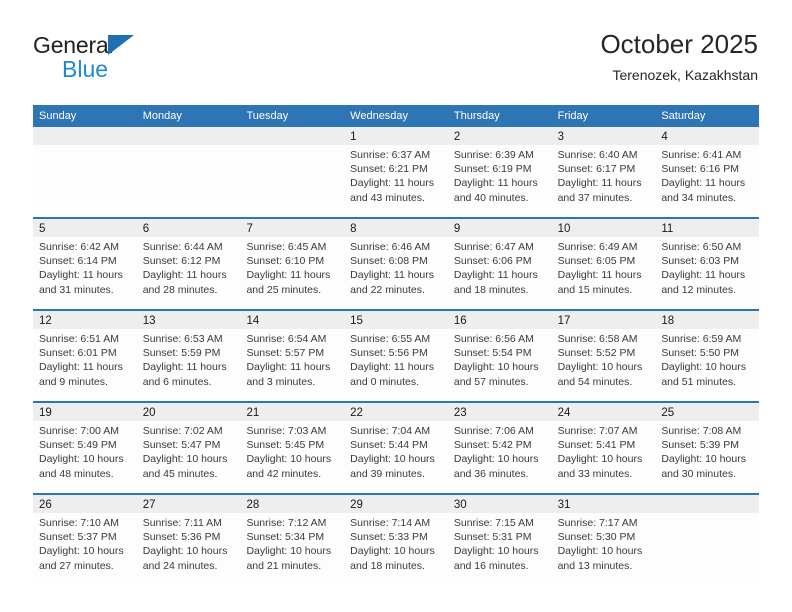 The width and height of the screenshot is (792, 612). Describe the element at coordinates (284, 565) in the screenshot. I see `daylight-text-line2: and 21 minutes.` at that location.